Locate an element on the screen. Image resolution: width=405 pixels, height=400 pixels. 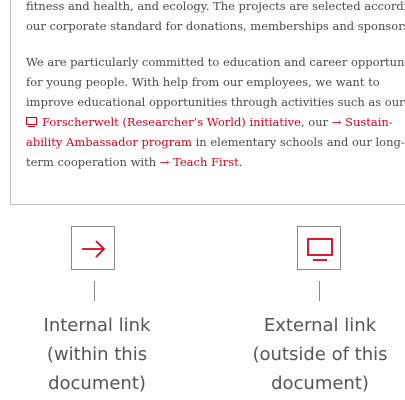
line-text: in elementary schools and our long- is located at coordinates (298, 142).